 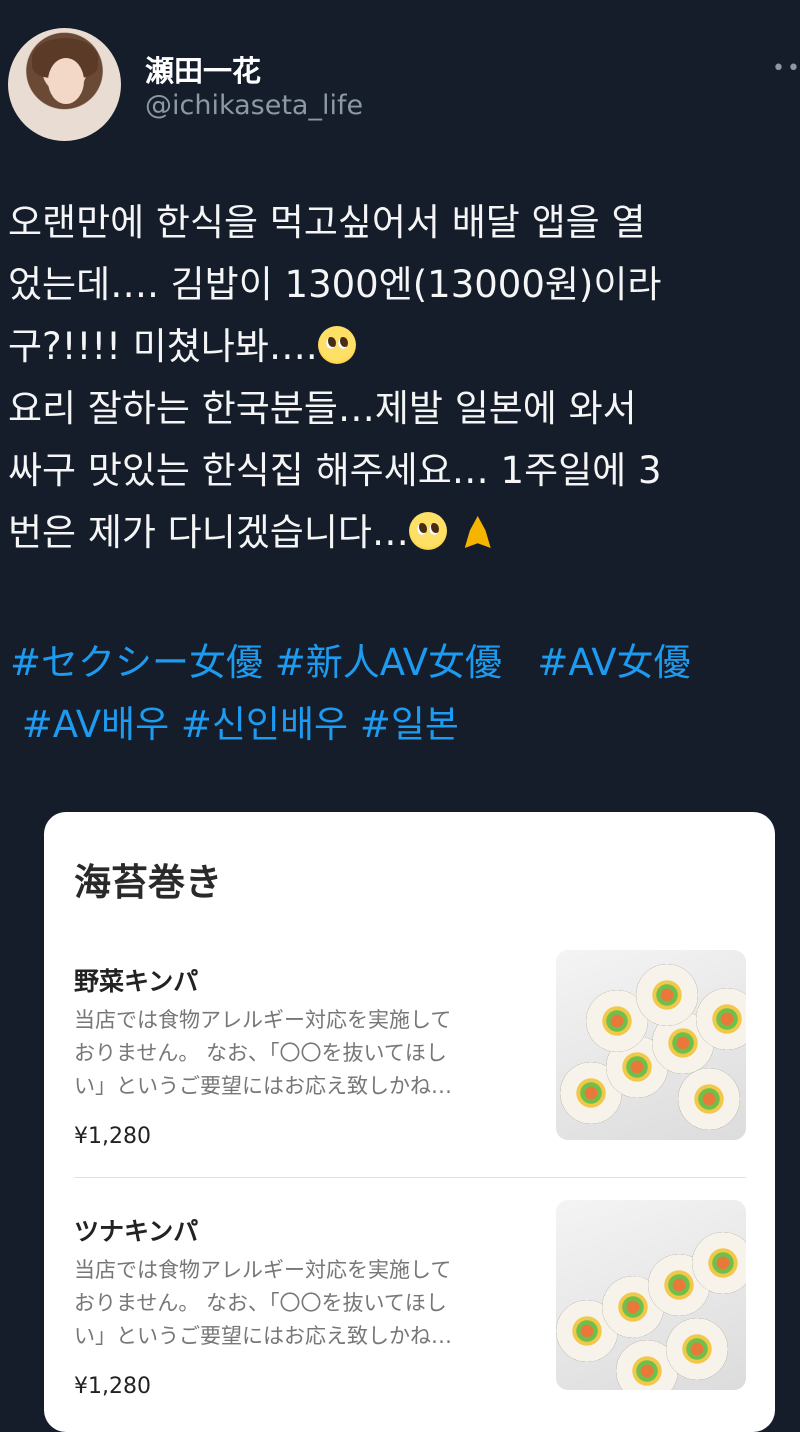 What do you see at coordinates (254, 105) in the screenshot?
I see `user-handle: @ichikaseta_life` at bounding box center [254, 105].